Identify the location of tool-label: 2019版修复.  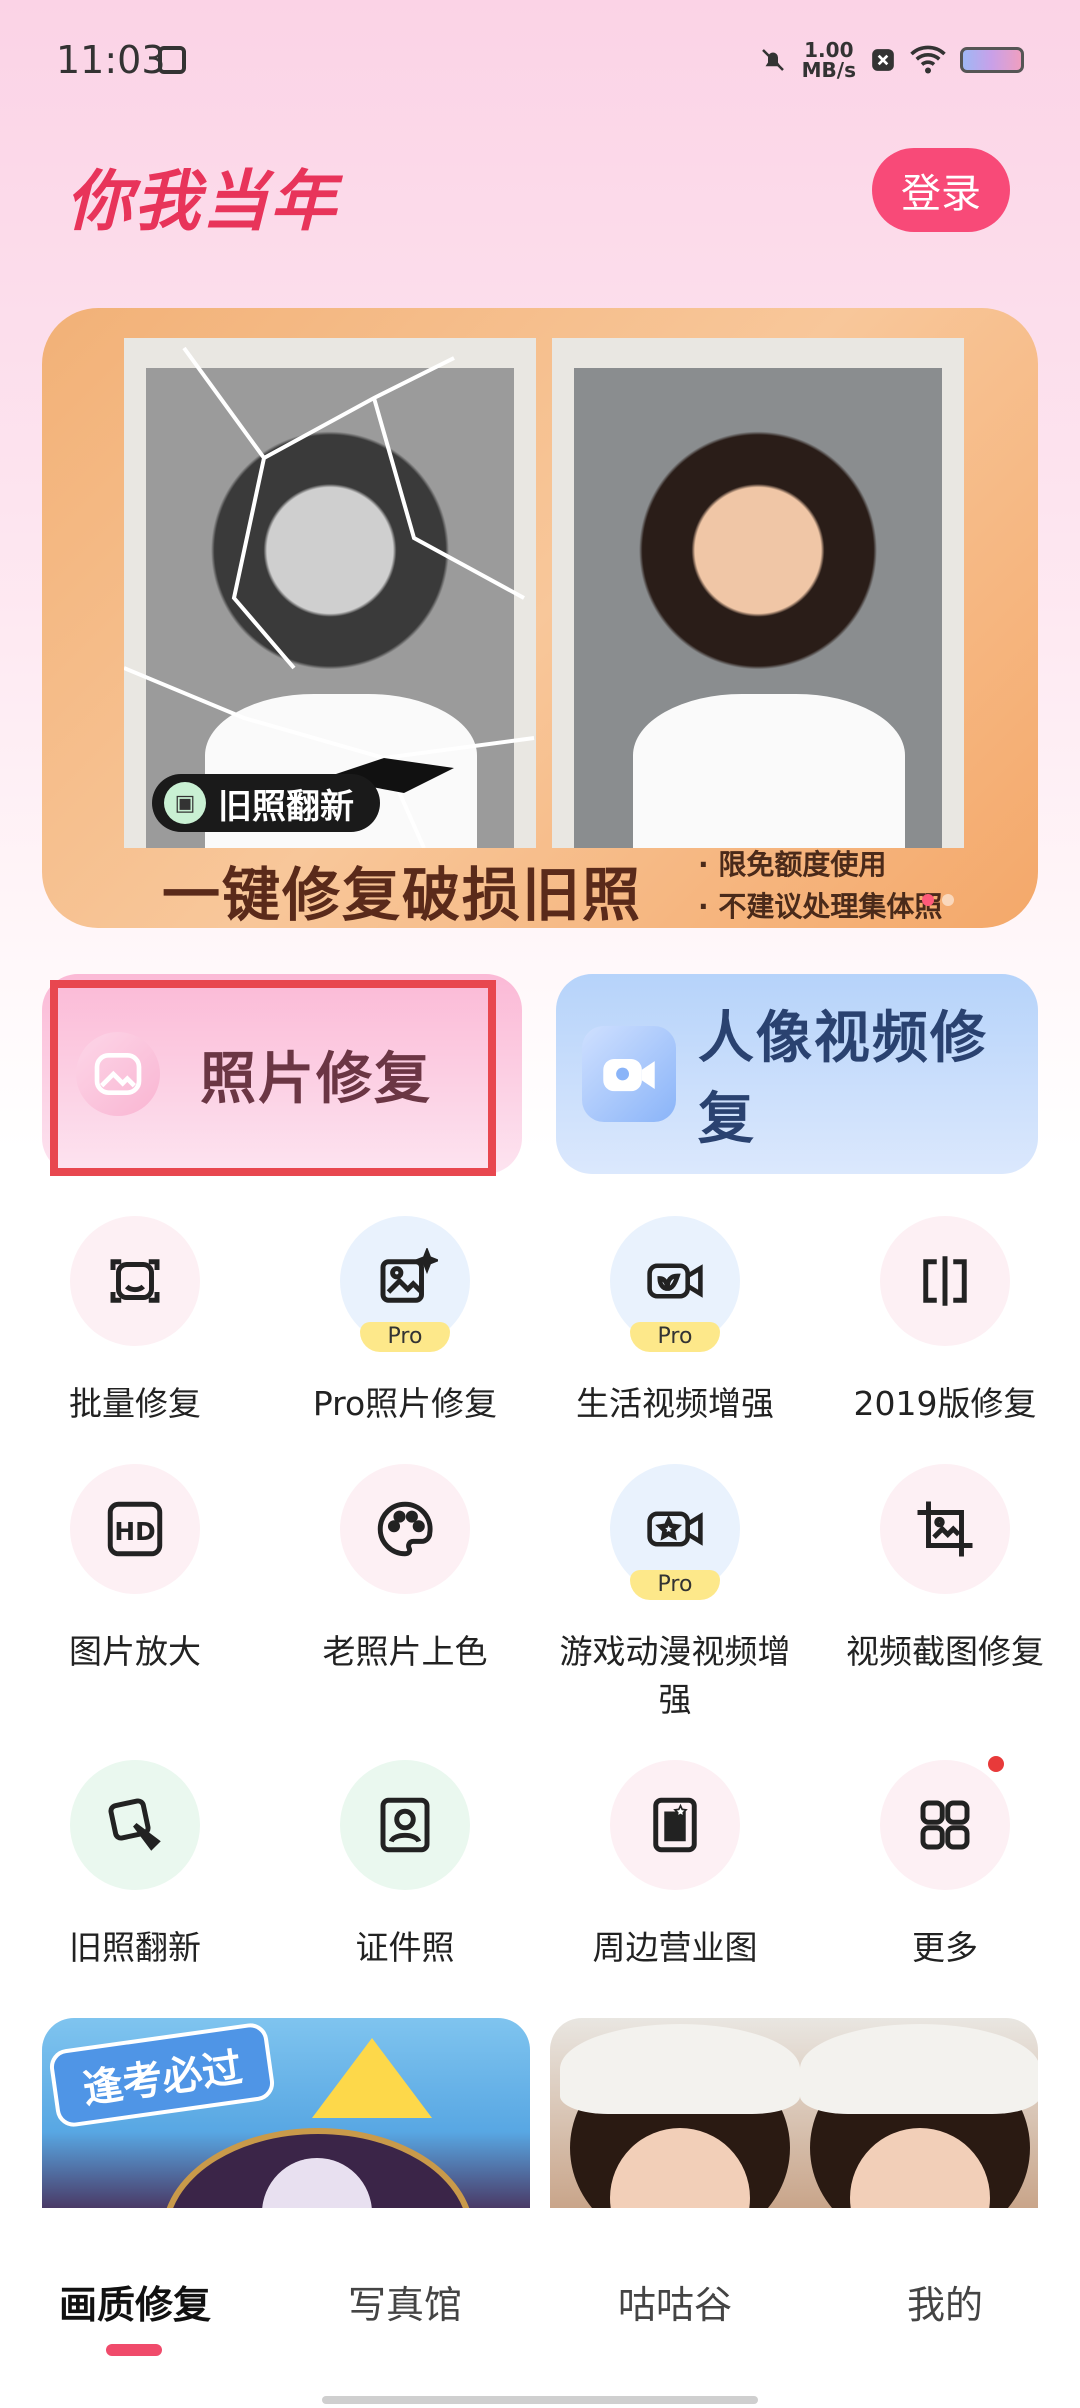
(945, 1403).